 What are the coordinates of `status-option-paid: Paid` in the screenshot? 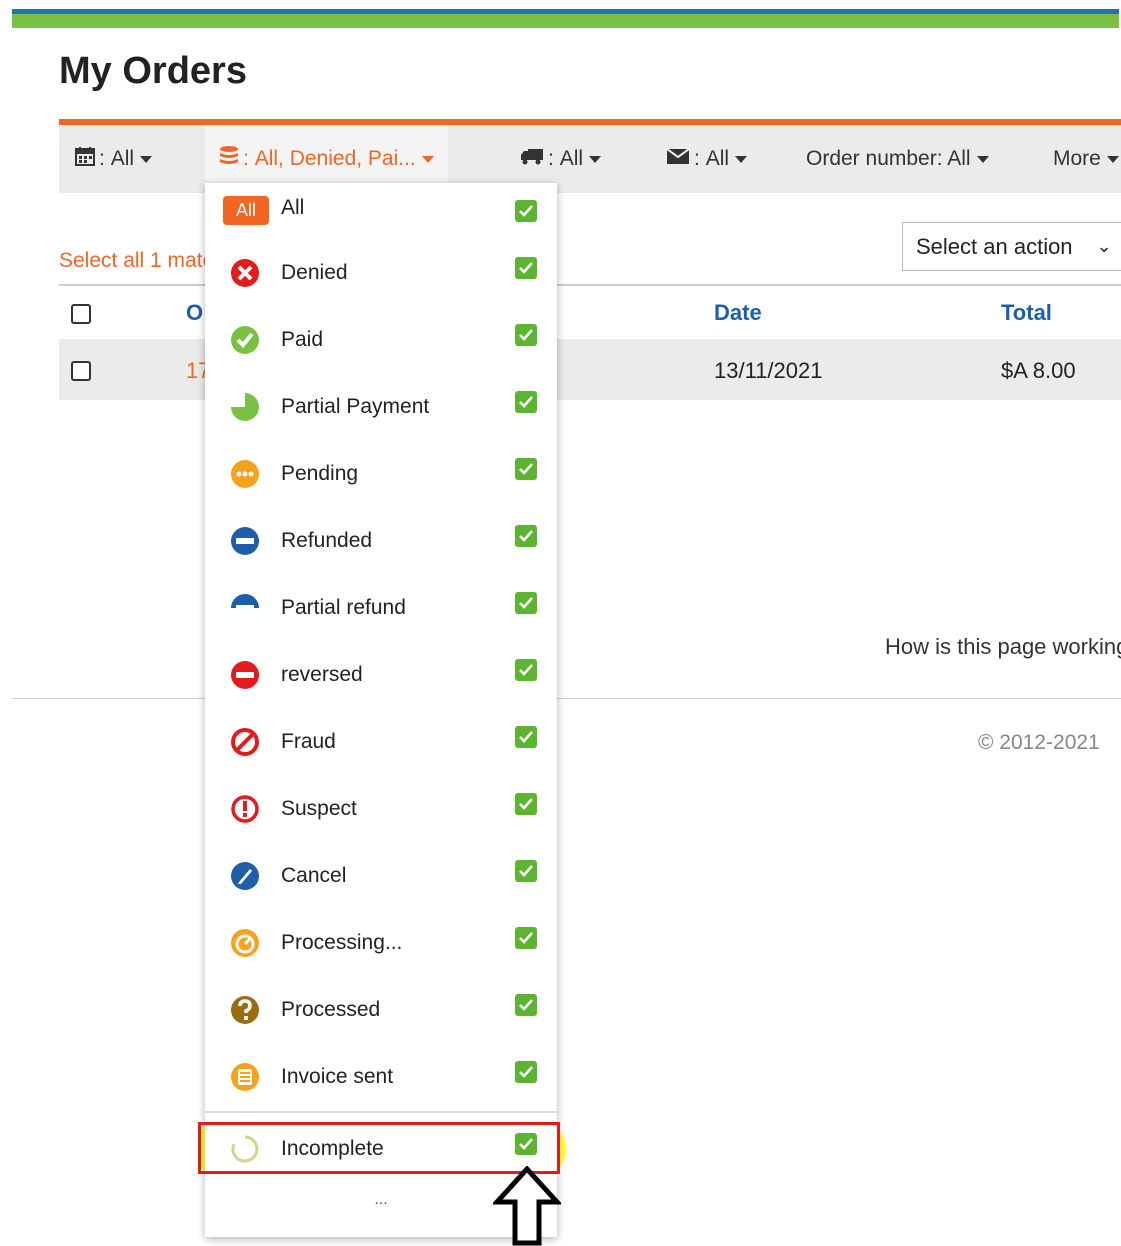 It's located at (381, 340).